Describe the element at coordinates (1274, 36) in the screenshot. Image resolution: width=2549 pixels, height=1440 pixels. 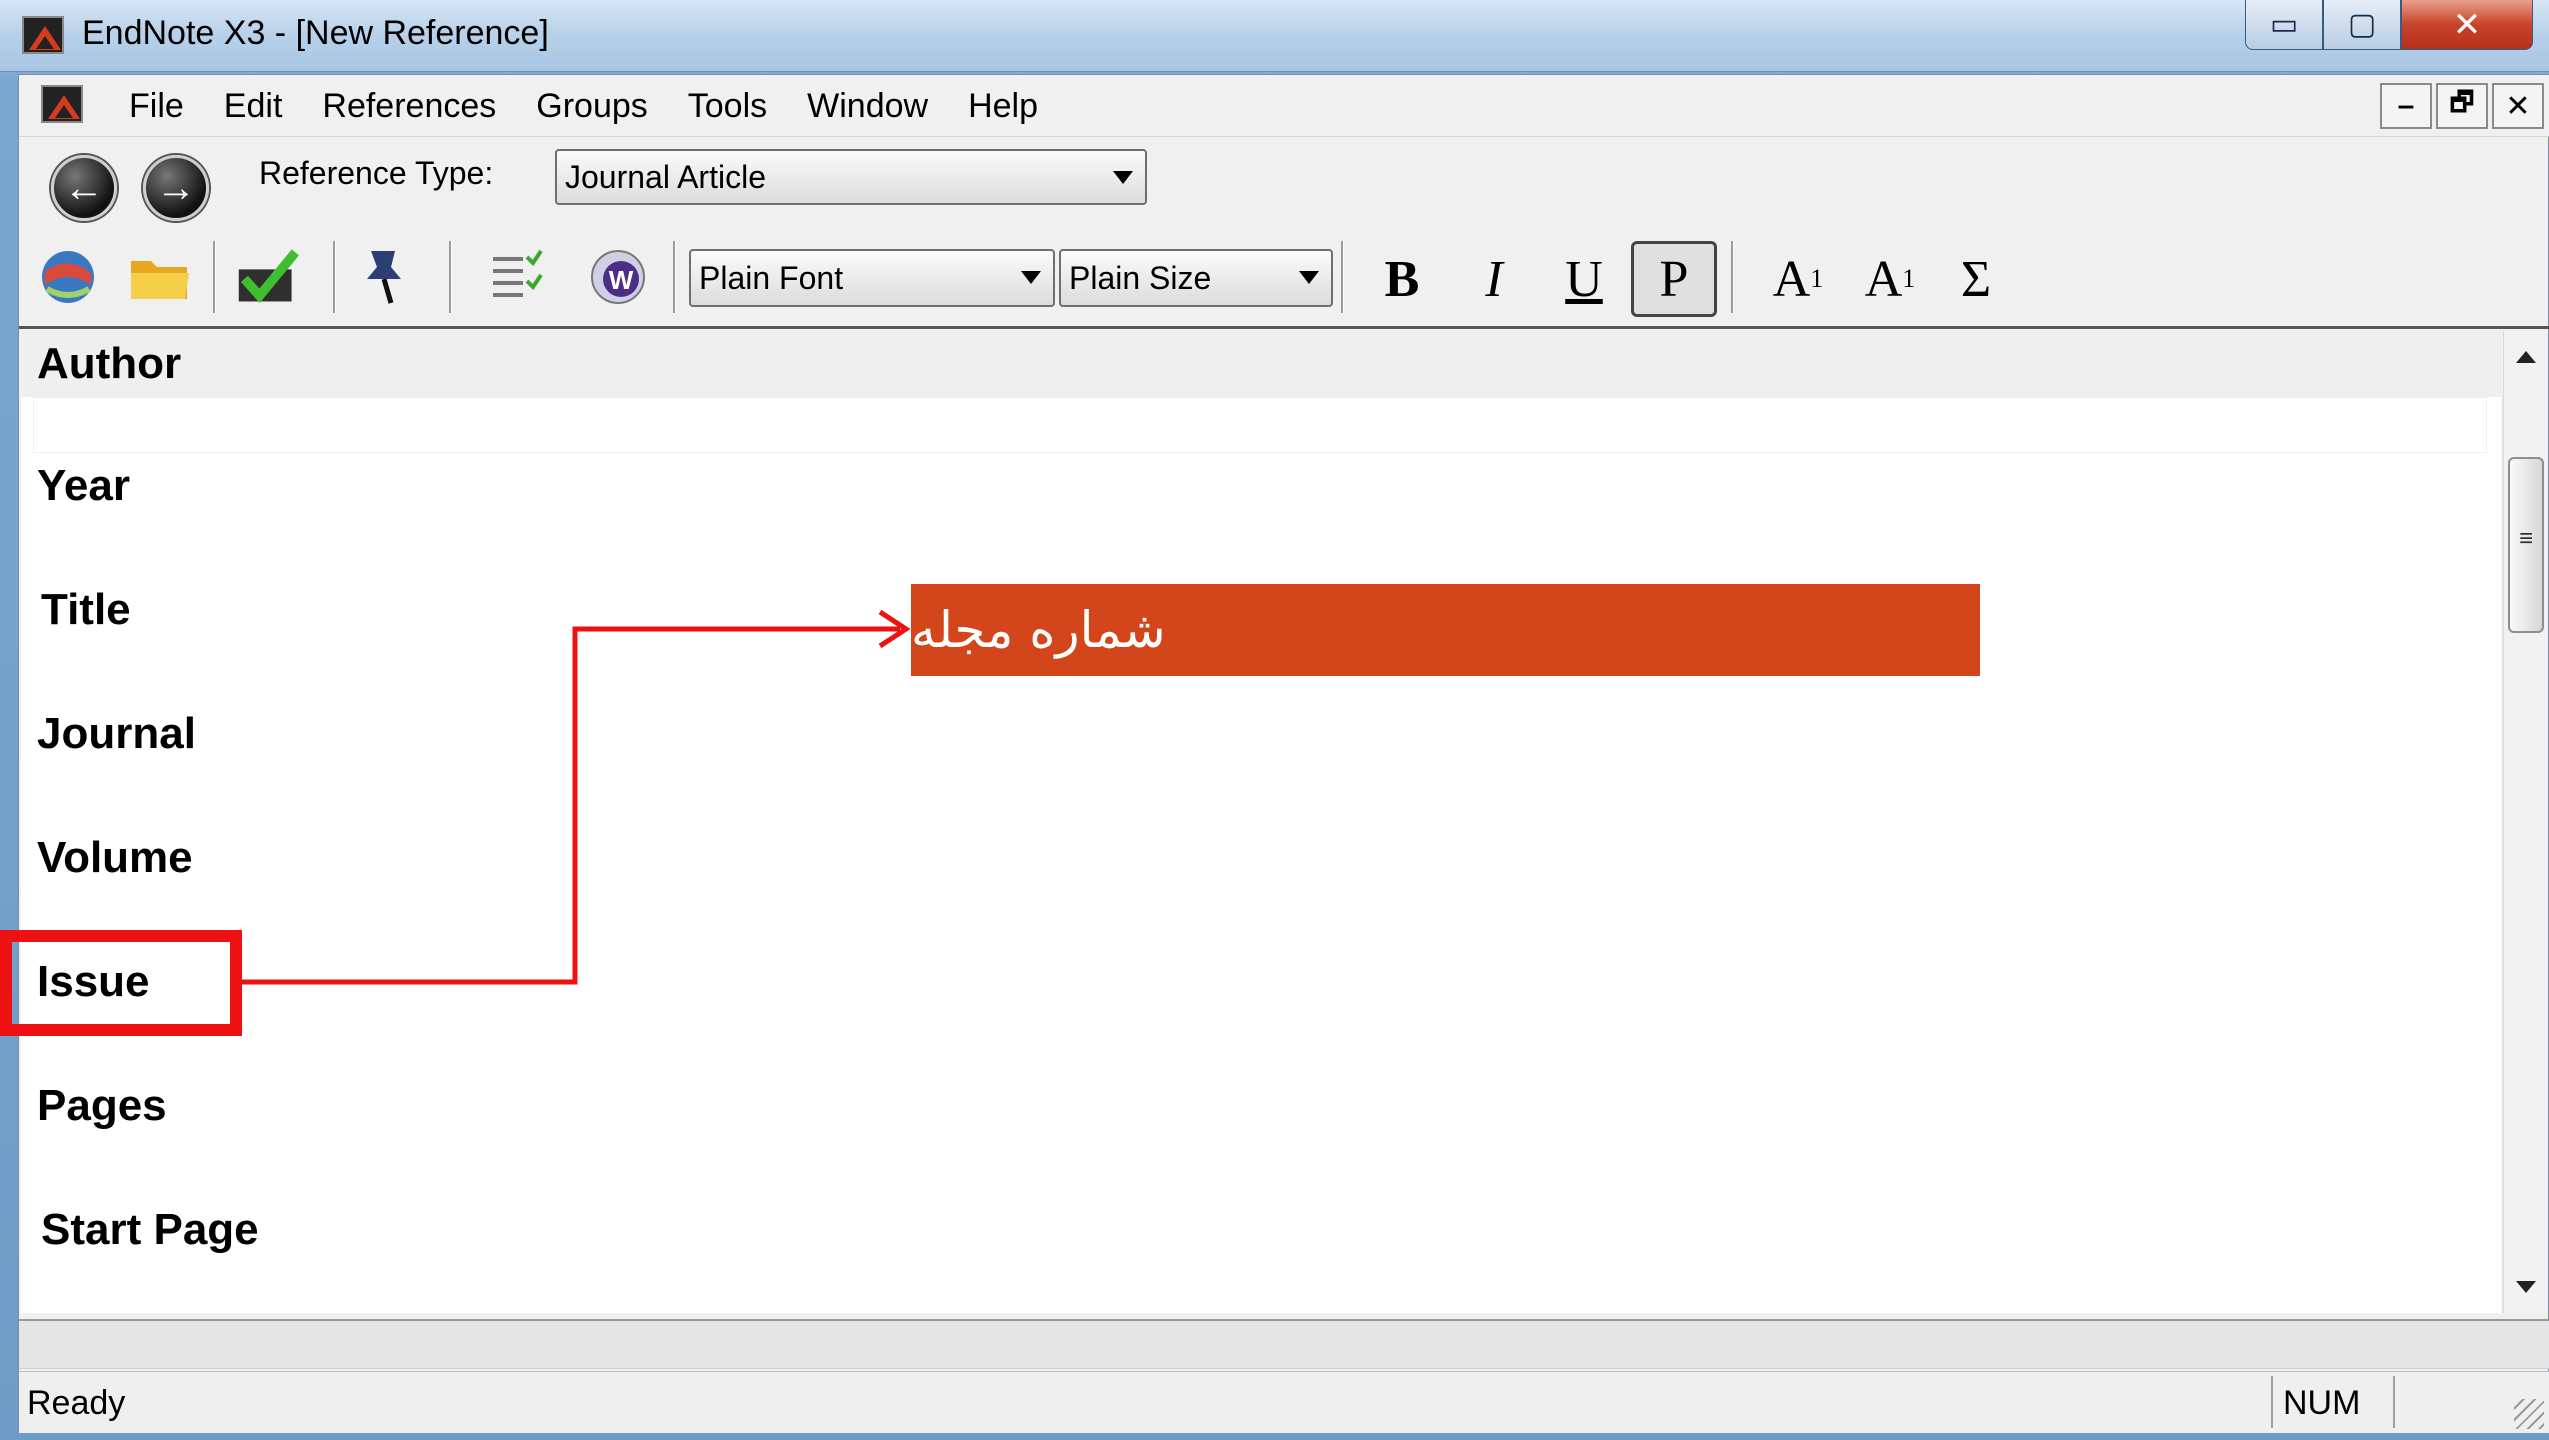
I see `title-bar: EndNote X3 - [New Reference] ▭ ▢ ✕` at that location.